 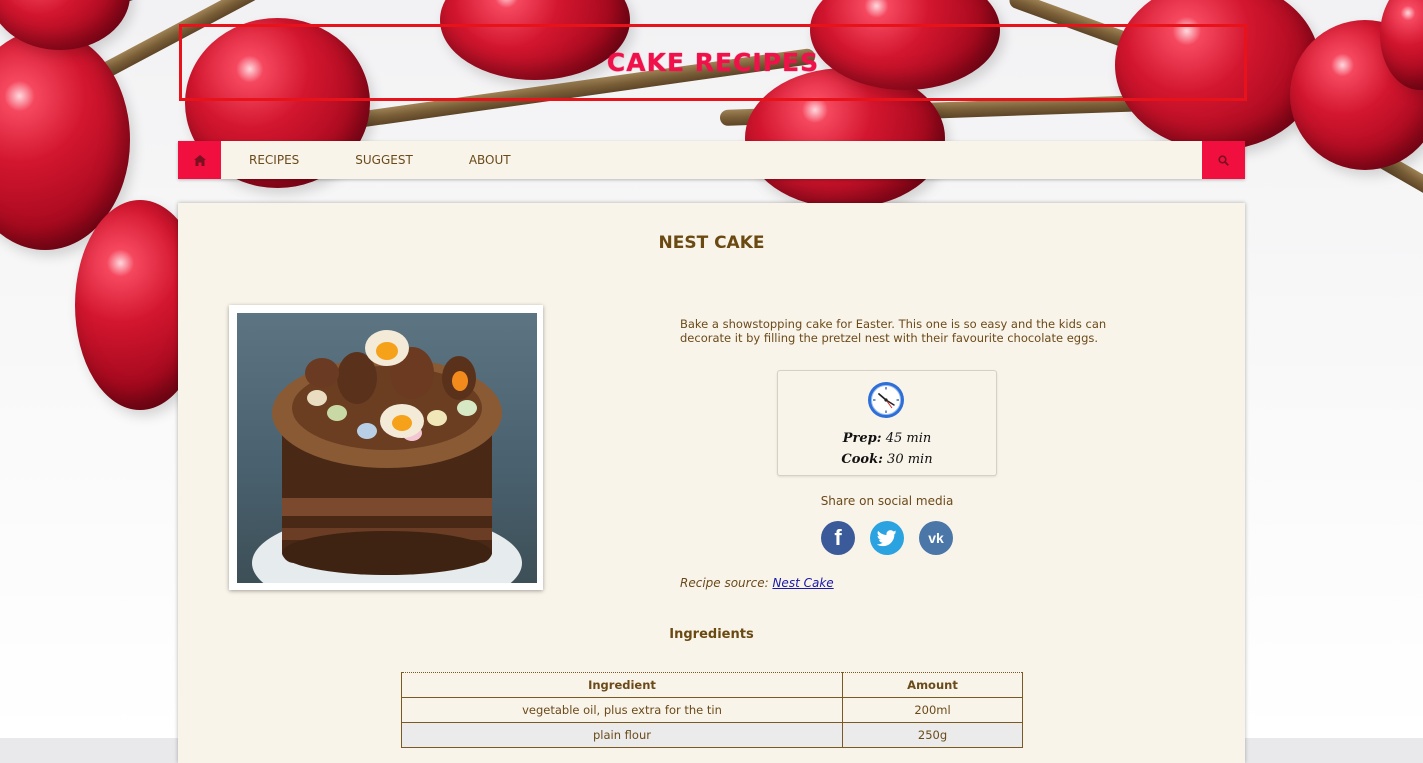 I want to click on amount-cell: 250g, so click(x=932, y=735).